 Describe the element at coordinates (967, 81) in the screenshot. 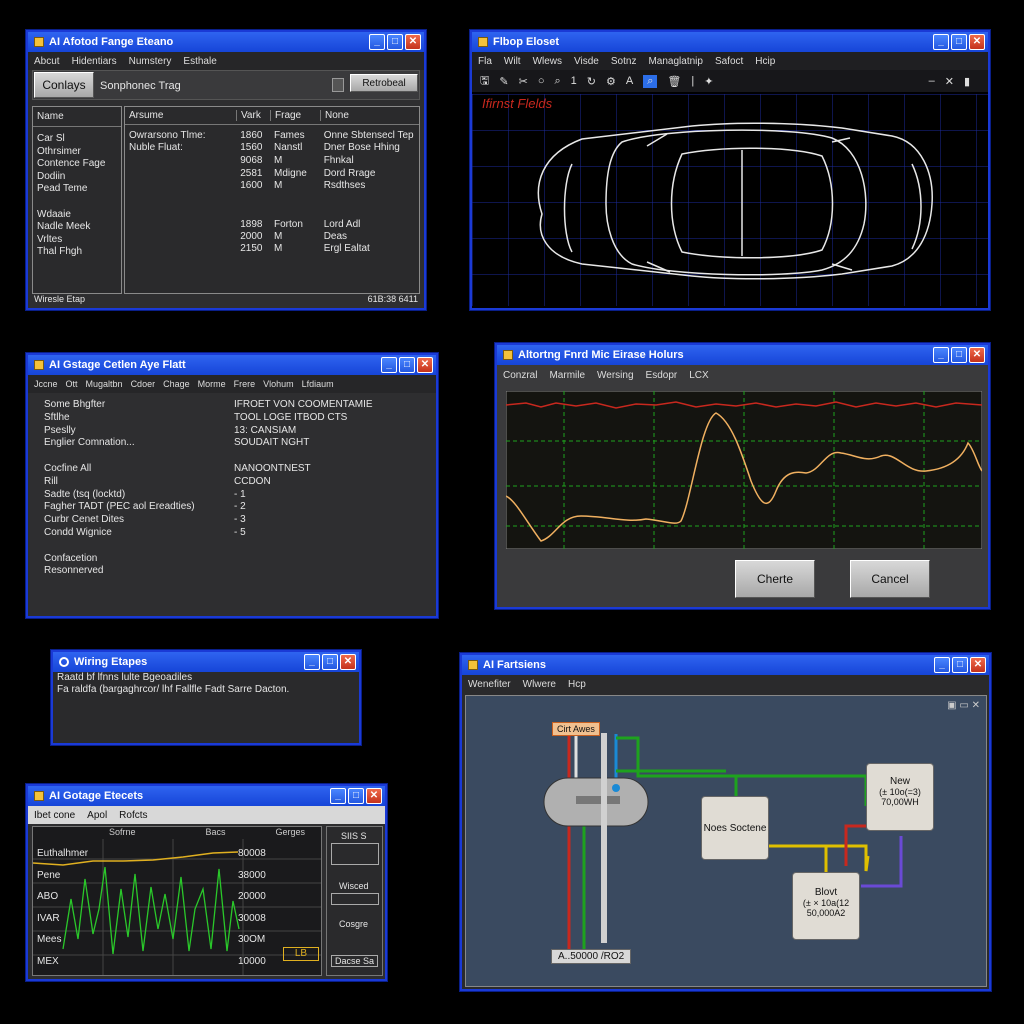

I see `pin-icon: ▮` at that location.